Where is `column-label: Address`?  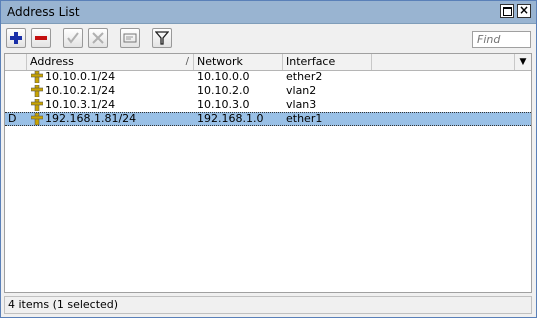
column-label: Address is located at coordinates (52, 61).